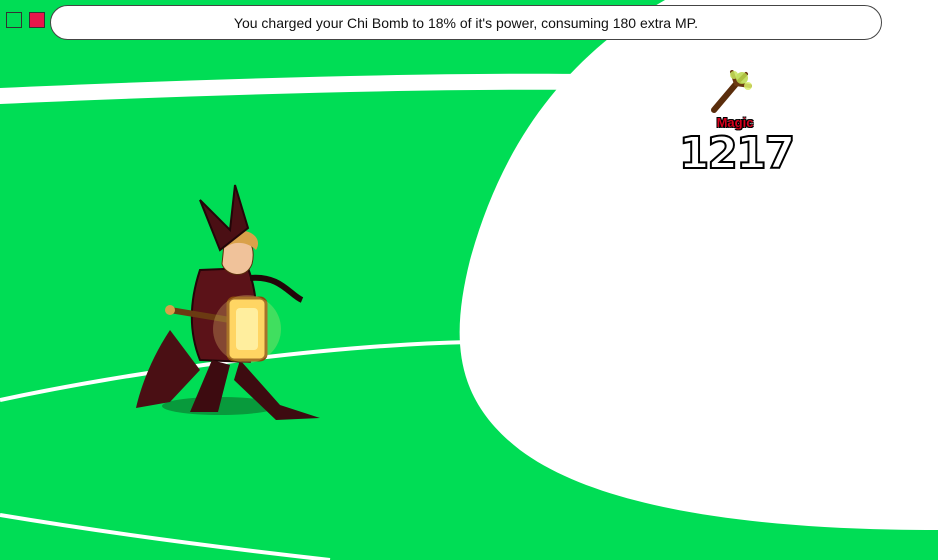 Image resolution: width=938 pixels, height=560 pixels. Describe the element at coordinates (14, 20) in the screenshot. I see `green-square` at that location.